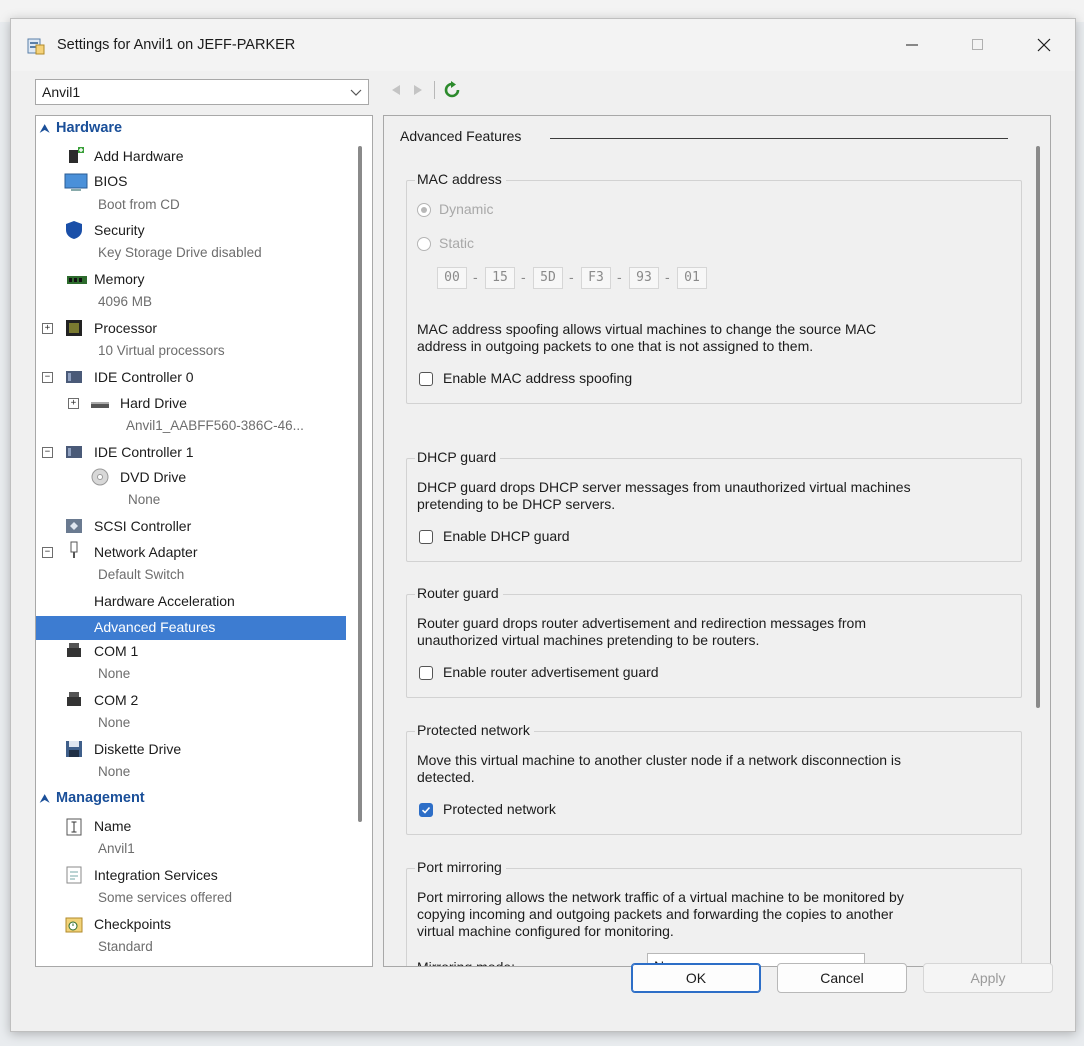 Image resolution: width=1084 pixels, height=1046 pixels. What do you see at coordinates (779, 138) in the screenshot?
I see `panel-title-rule` at bounding box center [779, 138].